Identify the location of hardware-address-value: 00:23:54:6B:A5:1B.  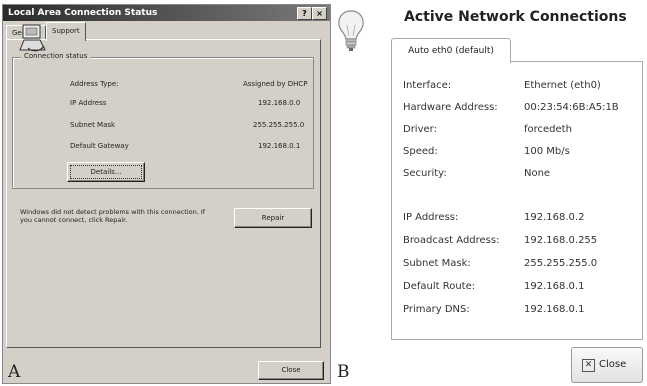
(571, 107).